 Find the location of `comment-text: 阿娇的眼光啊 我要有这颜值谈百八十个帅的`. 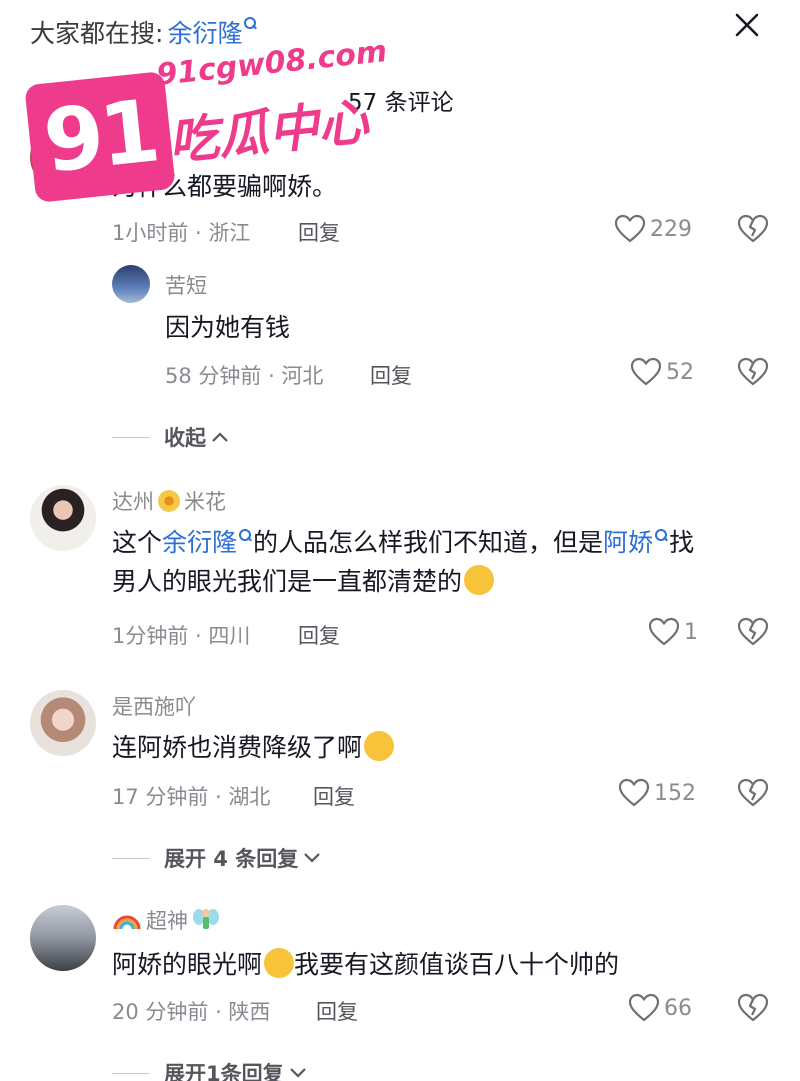

comment-text: 阿娇的眼光啊 我要有这颜值谈百八十个帅的 is located at coordinates (365, 965).